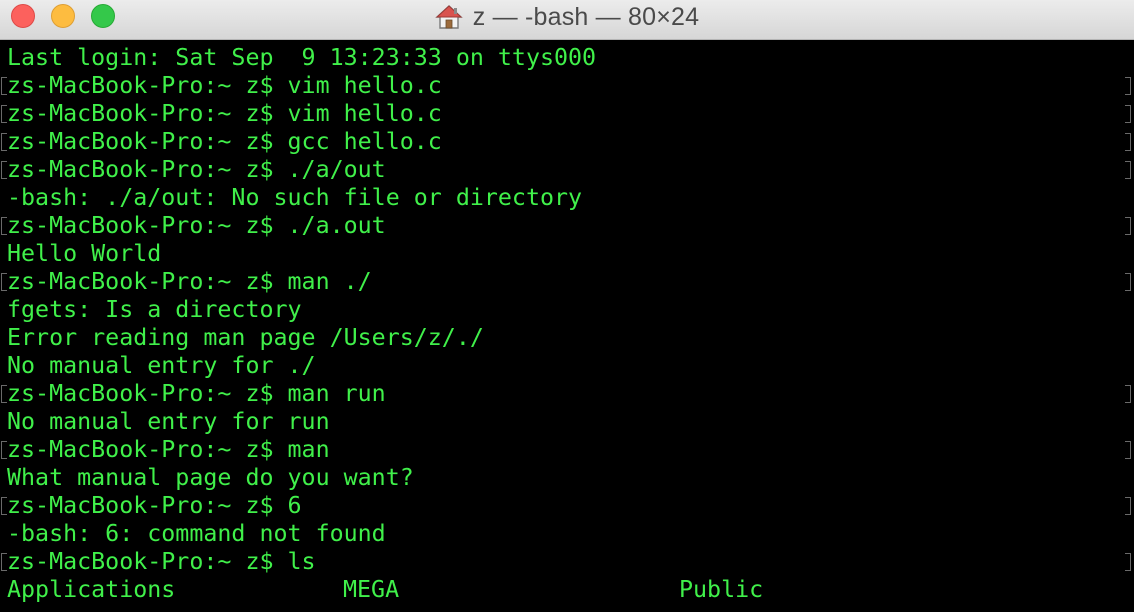 The image size is (1134, 612). What do you see at coordinates (189, 281) in the screenshot?
I see `terminal-command-line: zs-MacBook-Pro:~ z$ man ./` at bounding box center [189, 281].